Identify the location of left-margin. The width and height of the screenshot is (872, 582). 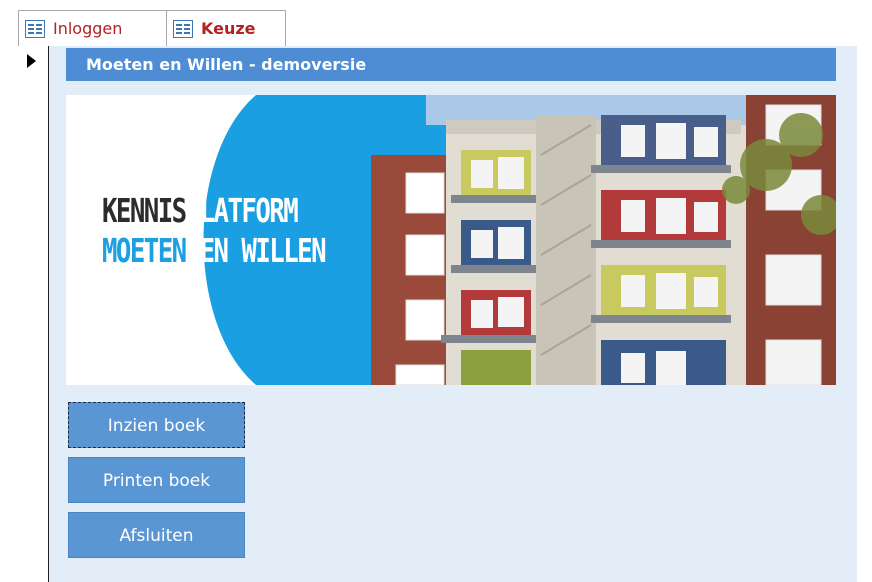
(8, 314).